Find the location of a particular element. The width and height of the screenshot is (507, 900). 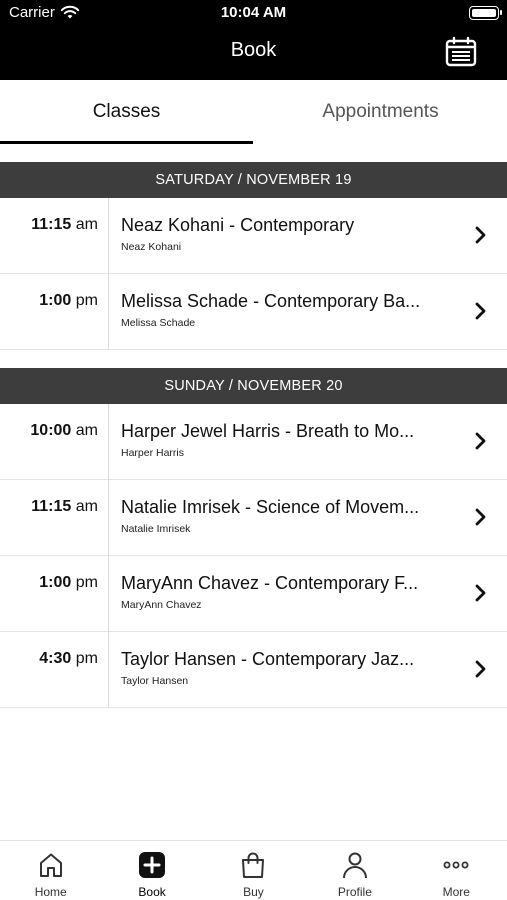

class-time: 4:30 pm is located at coordinates (68, 659).